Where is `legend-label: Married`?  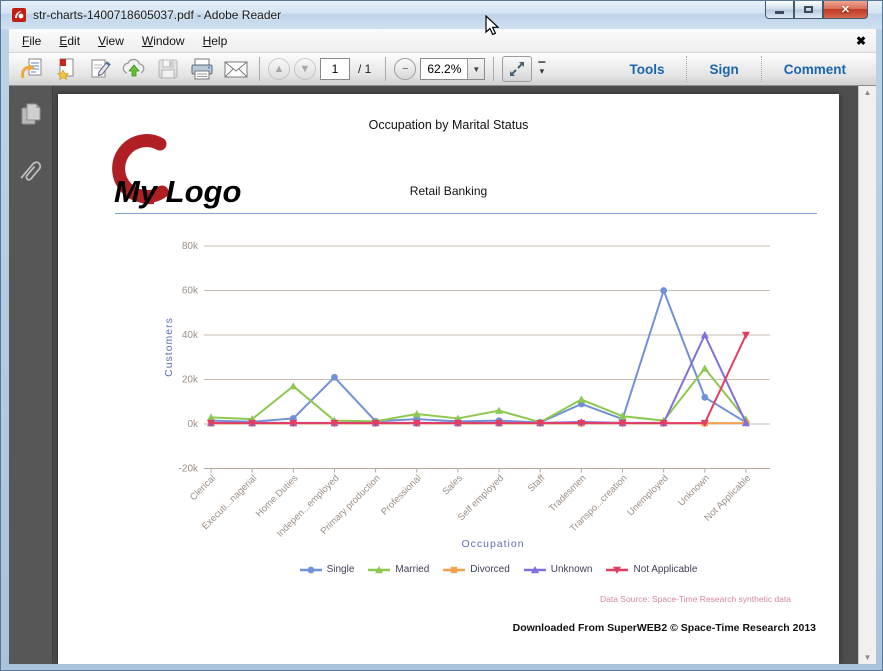
legend-label: Married is located at coordinates (412, 569).